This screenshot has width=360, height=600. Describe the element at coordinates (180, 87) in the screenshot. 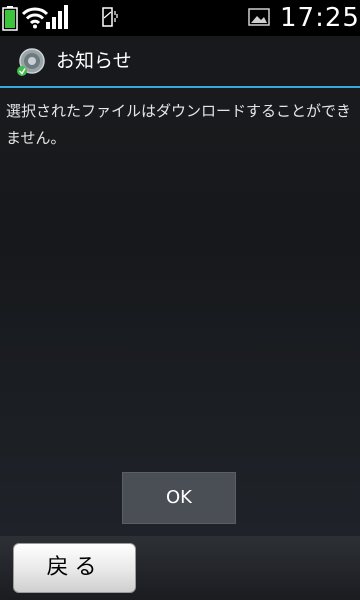

I see `title-divider` at that location.